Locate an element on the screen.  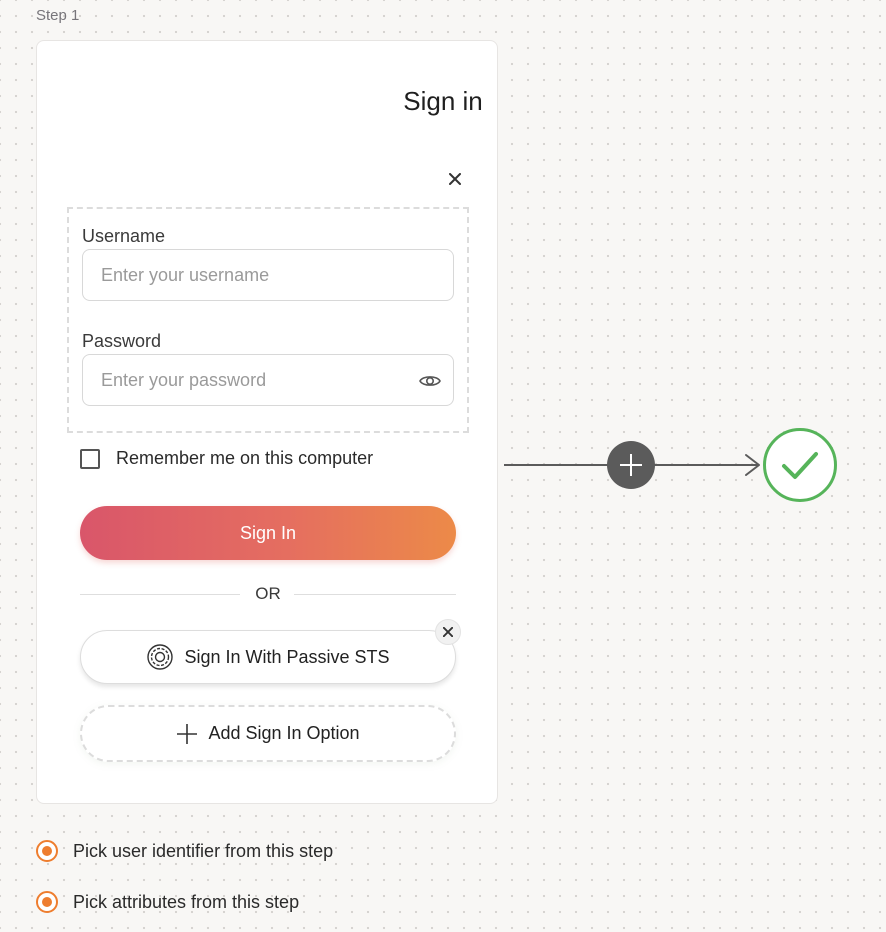
remember-me-label: Remember me on this computer is located at coordinates (245, 458).